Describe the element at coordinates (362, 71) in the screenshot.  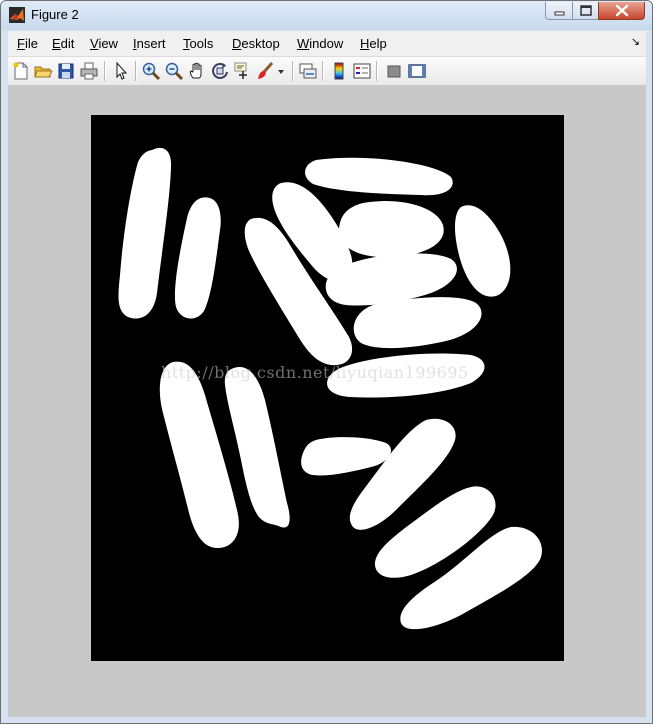
I see `insert-legend-icon` at that location.